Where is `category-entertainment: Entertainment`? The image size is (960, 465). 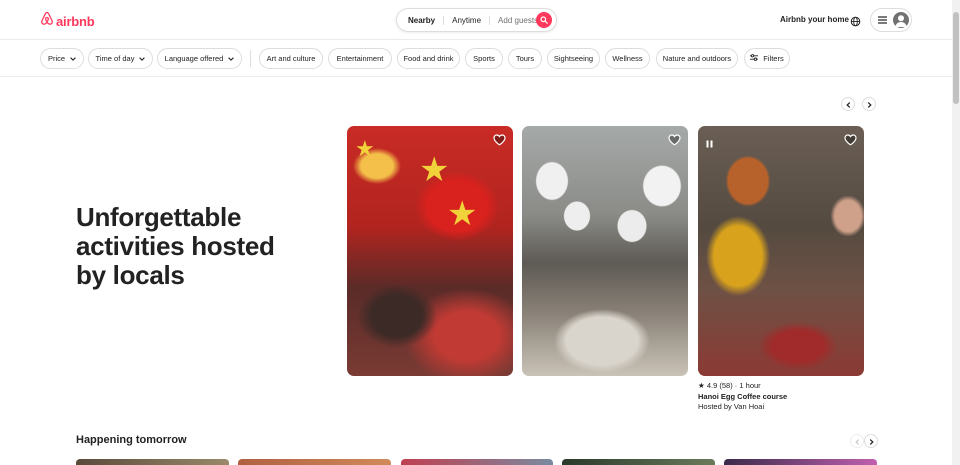
category-entertainment: Entertainment is located at coordinates (360, 58).